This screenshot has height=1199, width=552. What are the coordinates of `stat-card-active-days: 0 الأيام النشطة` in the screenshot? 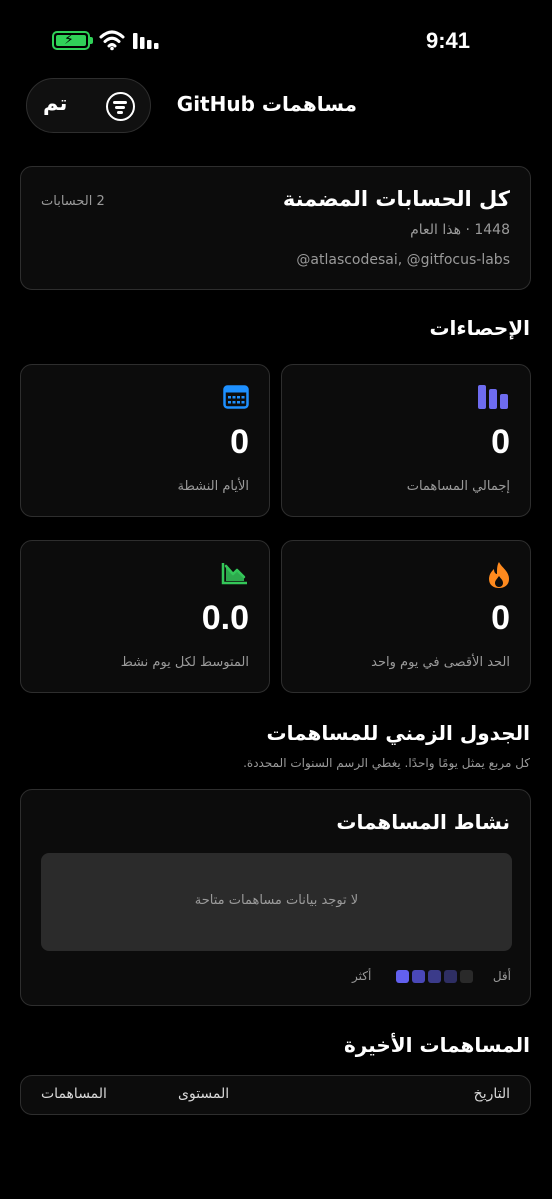 It's located at (145, 440).